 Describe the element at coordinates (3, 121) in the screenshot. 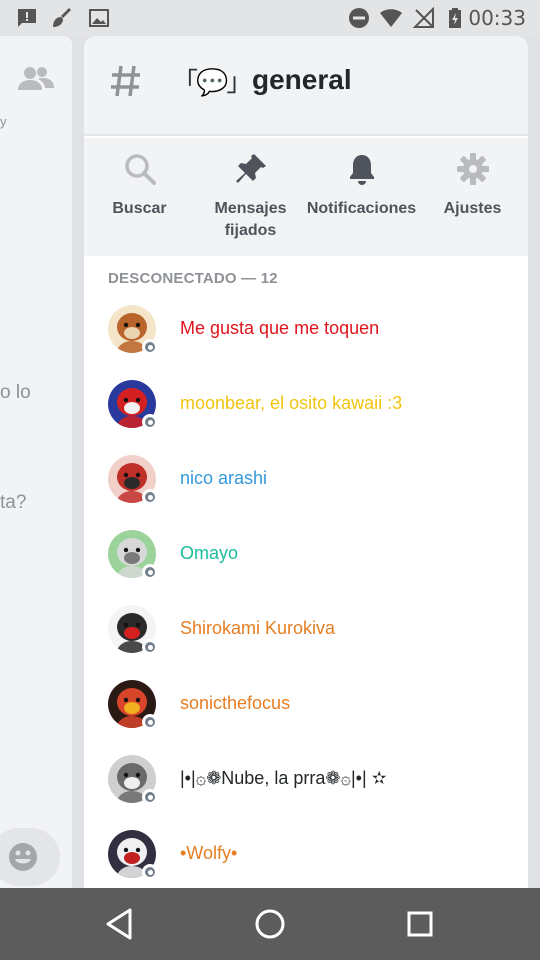

I see `chat-text-fragment: y` at that location.